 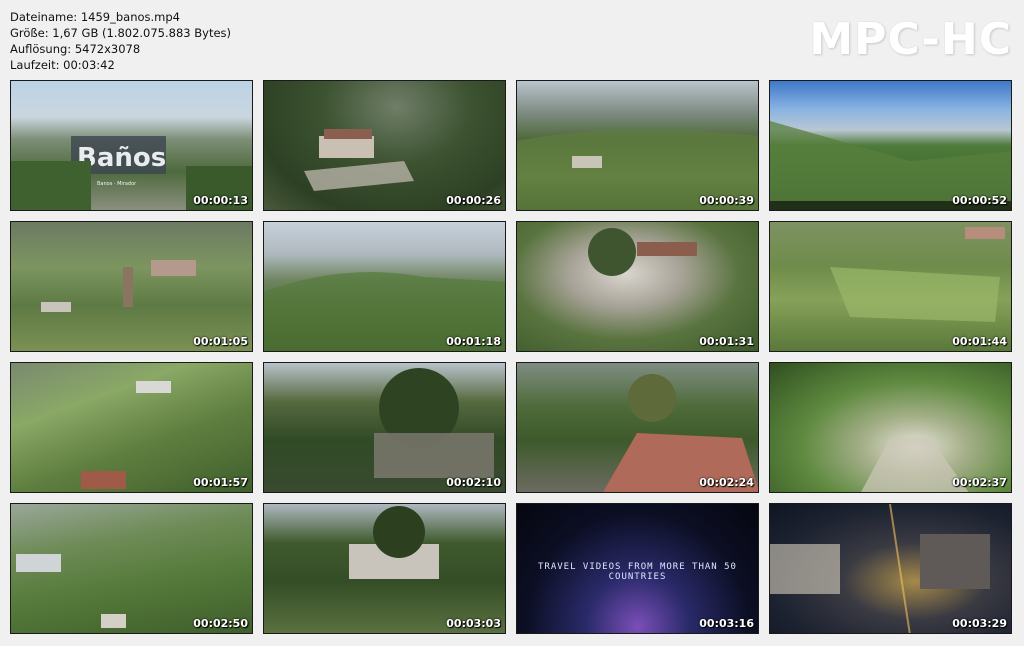 What do you see at coordinates (726, 200) in the screenshot?
I see `thumbnail-timestamp: 00:00:39` at bounding box center [726, 200].